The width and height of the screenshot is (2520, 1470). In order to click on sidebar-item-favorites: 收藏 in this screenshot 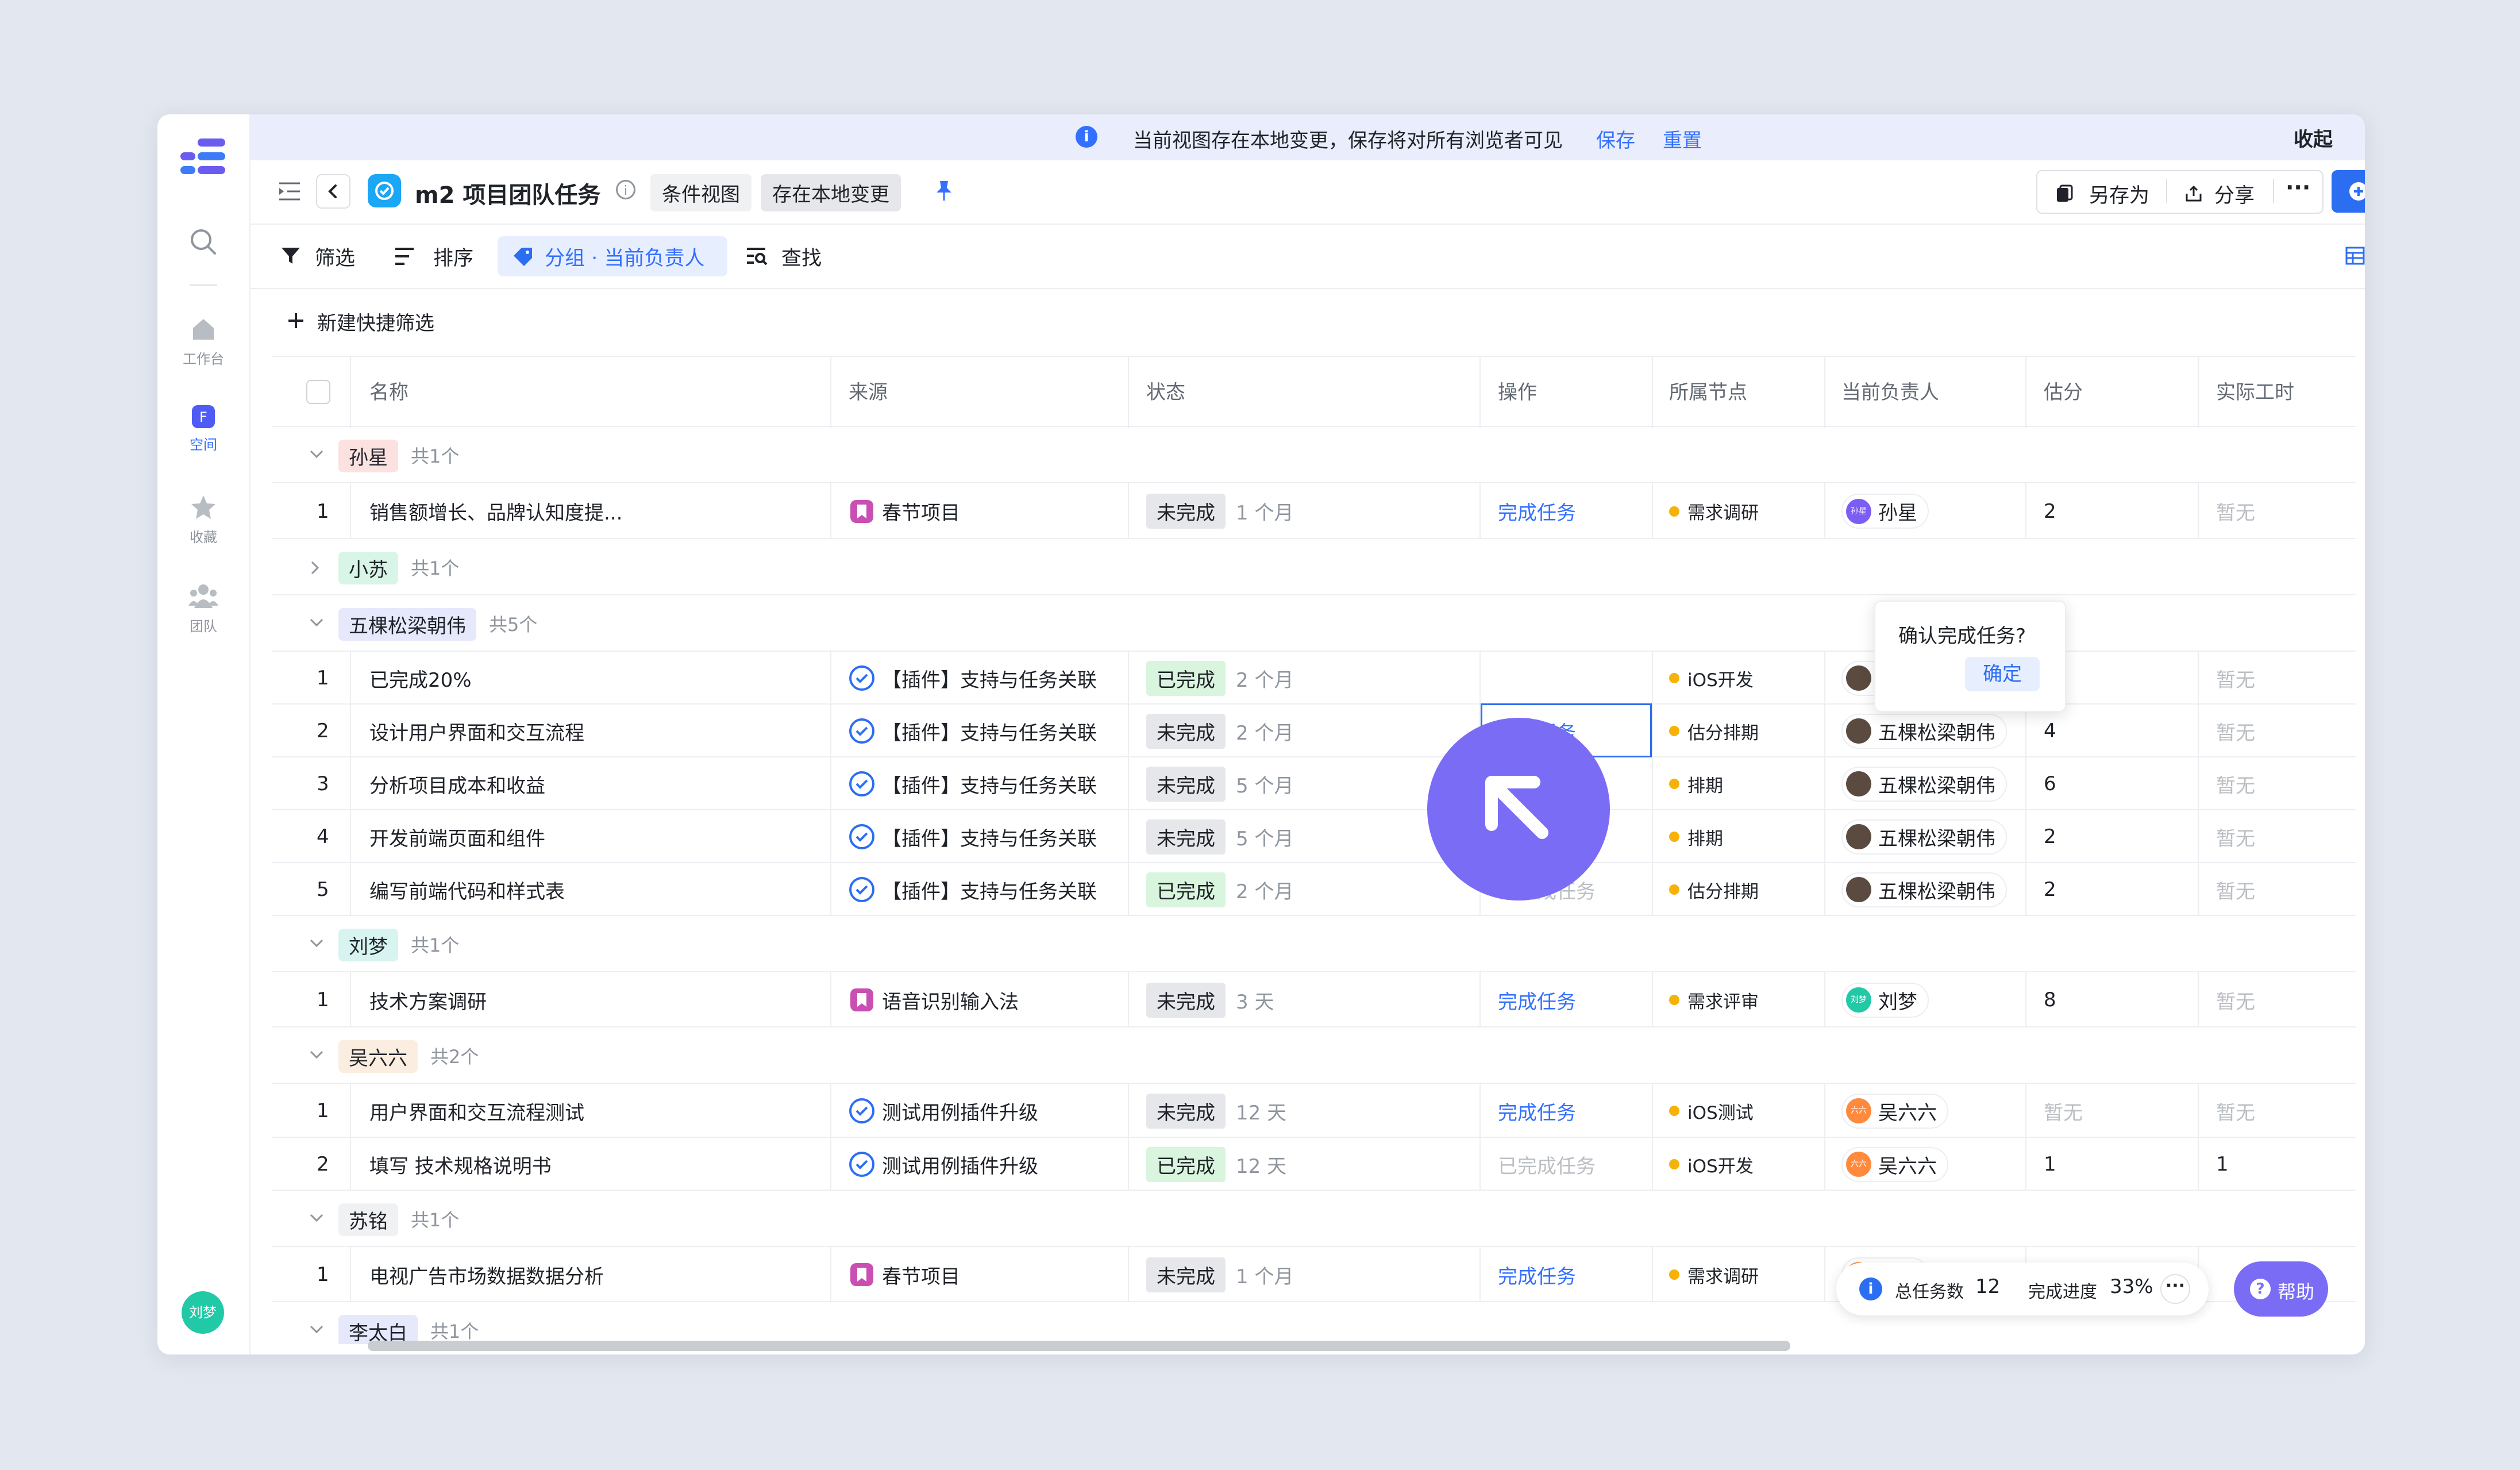, I will do `click(203, 520)`.